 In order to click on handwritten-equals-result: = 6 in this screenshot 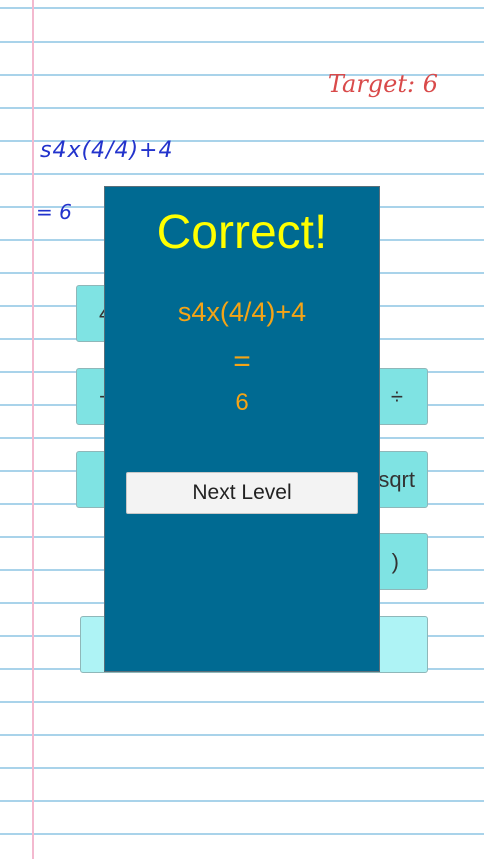, I will do `click(54, 212)`.